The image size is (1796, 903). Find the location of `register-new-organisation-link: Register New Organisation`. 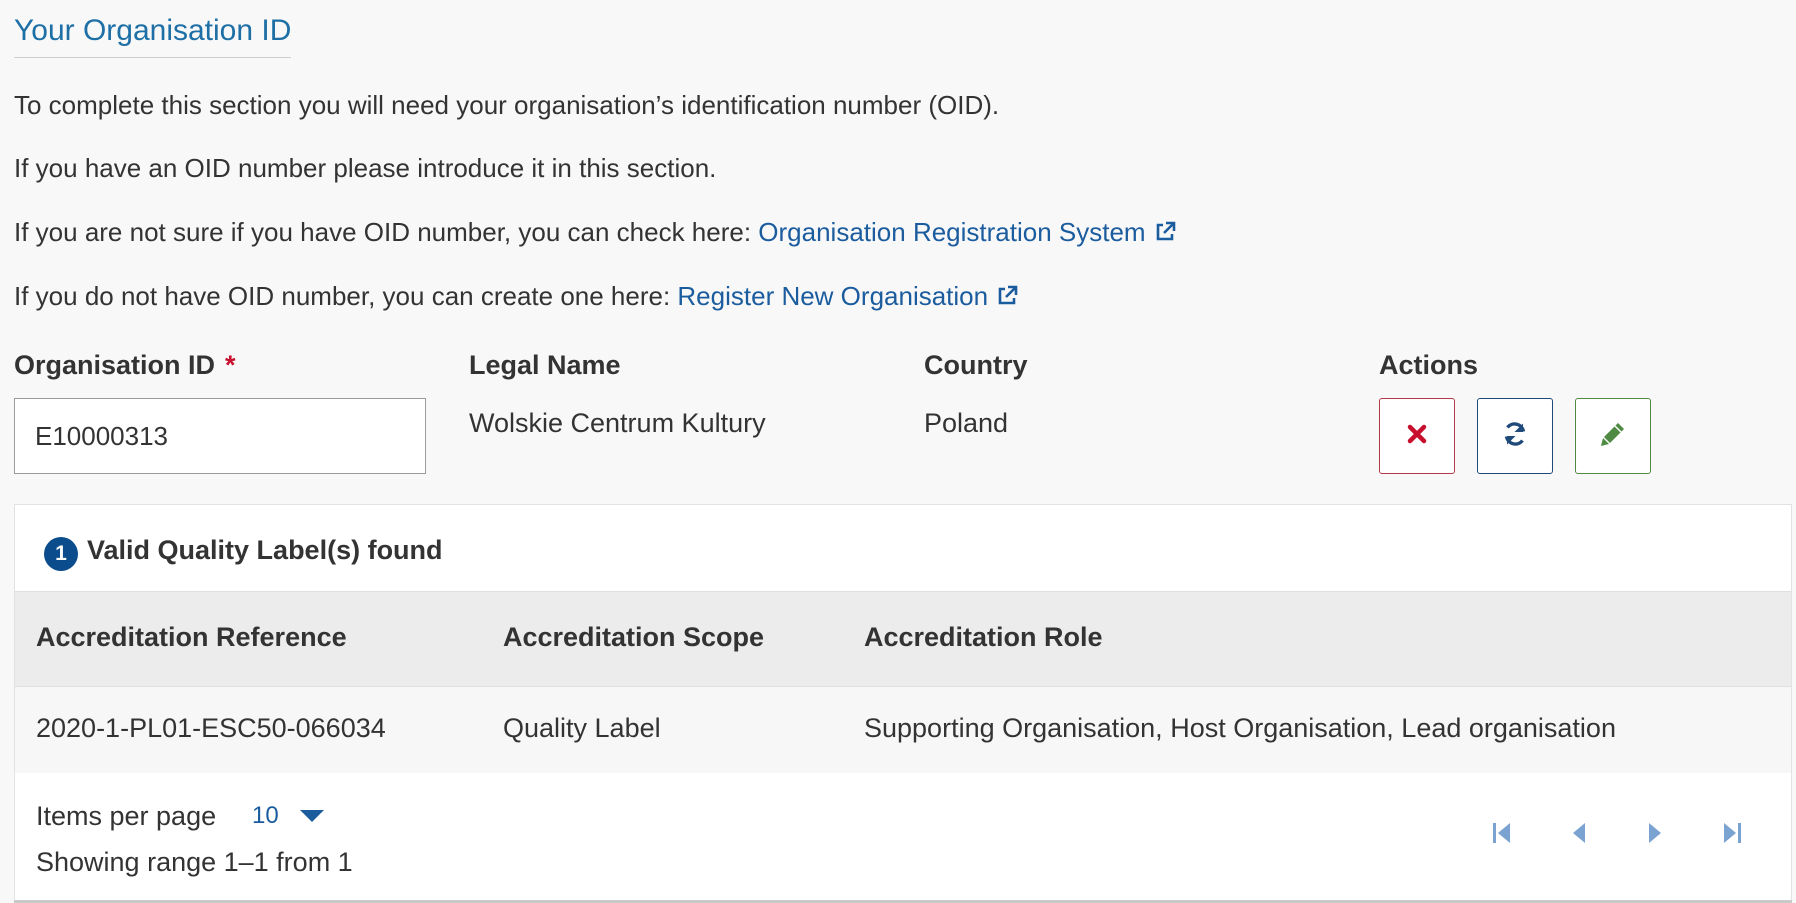

register-new-organisation-link: Register New Organisation is located at coordinates (847, 296).